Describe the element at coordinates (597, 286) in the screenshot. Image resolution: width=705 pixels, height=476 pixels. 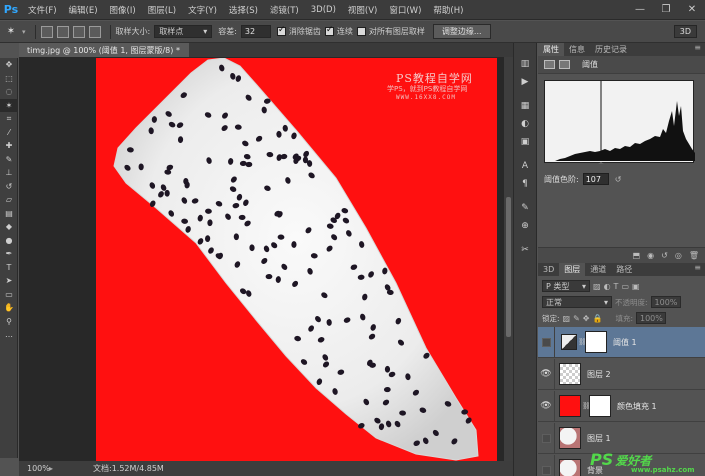
I see `pixel-filter-icon: ▨` at that location.